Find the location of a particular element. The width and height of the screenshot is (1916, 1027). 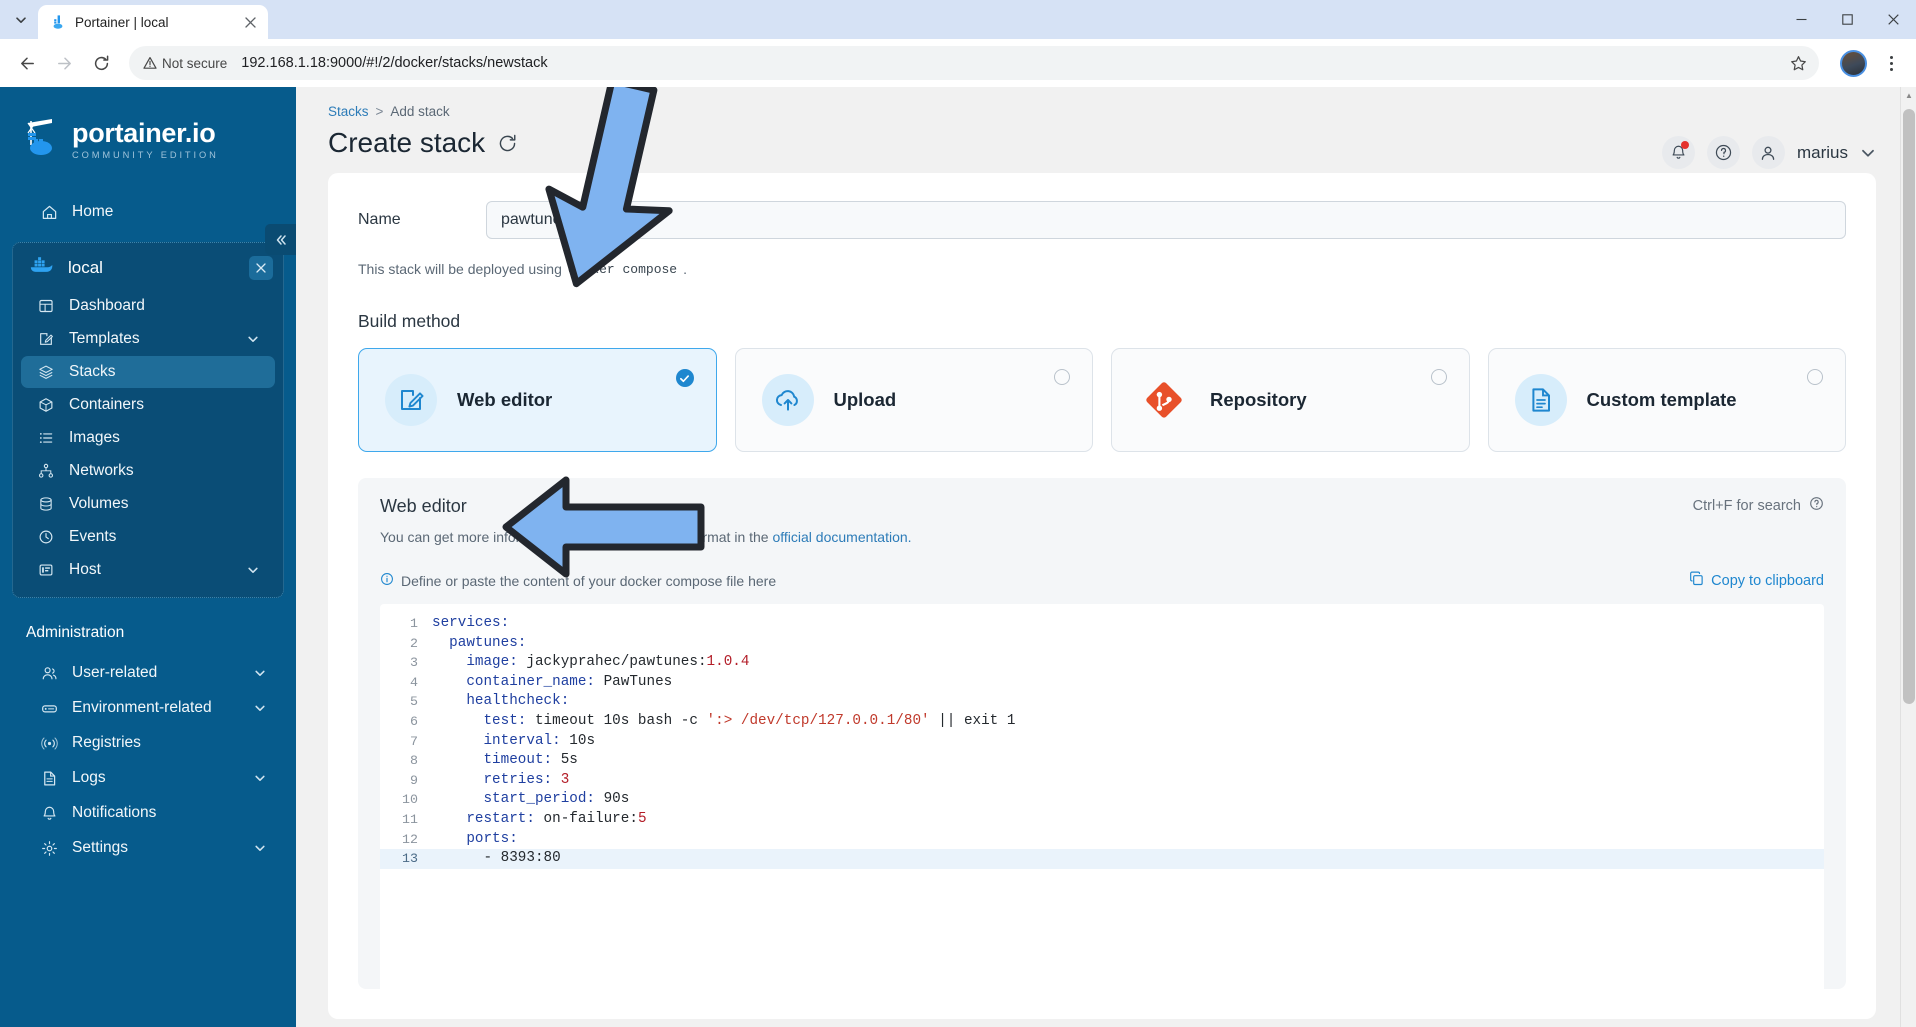

code-line: 10 start_period: 90s is located at coordinates (1102, 800).